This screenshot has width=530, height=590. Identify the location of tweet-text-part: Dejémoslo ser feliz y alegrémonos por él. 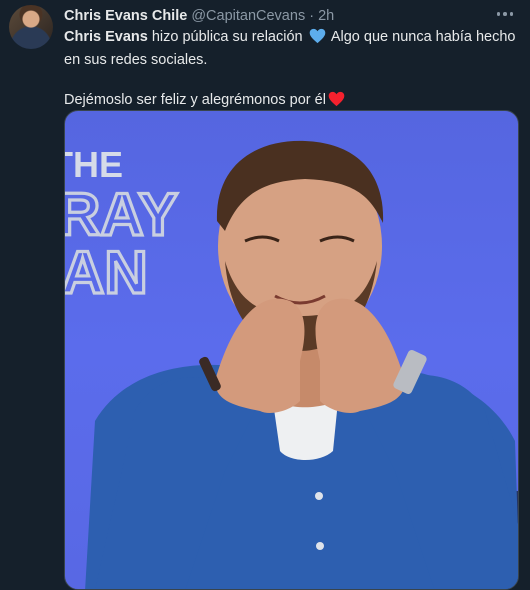
(195, 100).